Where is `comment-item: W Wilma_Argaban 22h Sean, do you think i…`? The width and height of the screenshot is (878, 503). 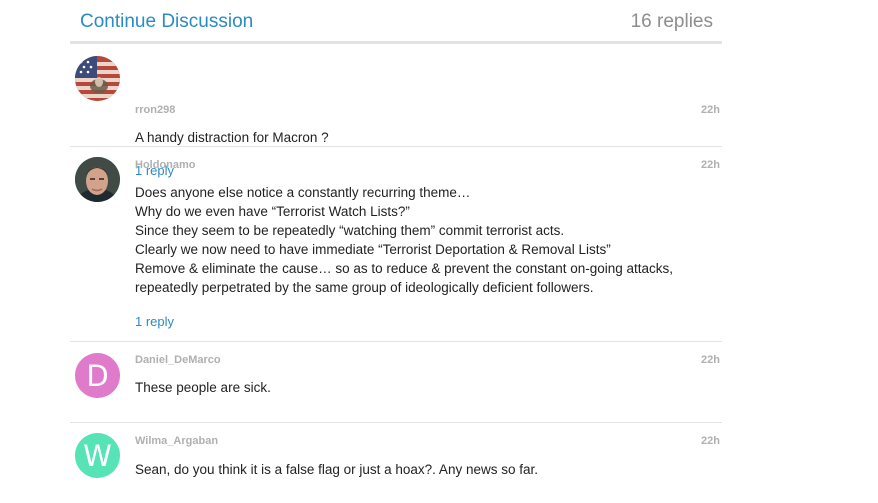
comment-item: W Wilma_Argaban 22h Sean, do you think i… is located at coordinates (396, 463).